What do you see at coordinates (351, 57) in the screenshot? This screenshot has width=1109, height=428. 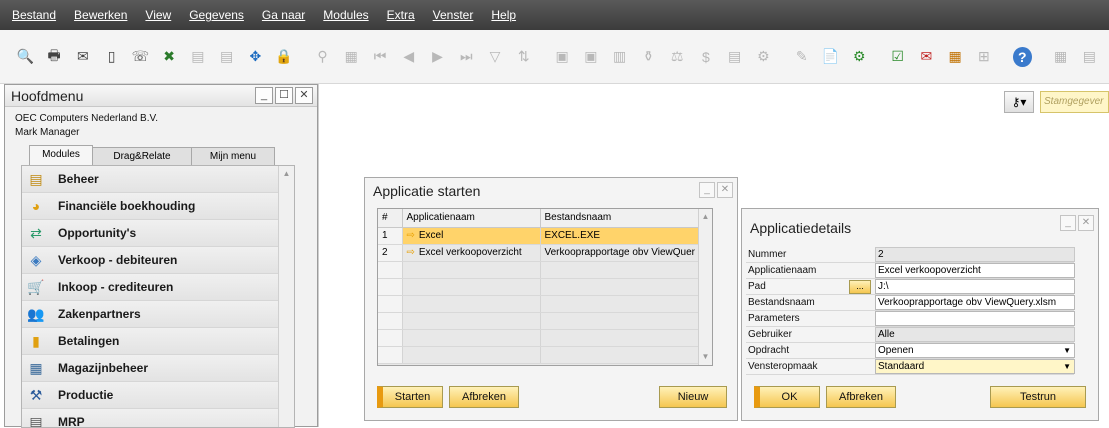 I see `add-icon: ▦` at bounding box center [351, 57].